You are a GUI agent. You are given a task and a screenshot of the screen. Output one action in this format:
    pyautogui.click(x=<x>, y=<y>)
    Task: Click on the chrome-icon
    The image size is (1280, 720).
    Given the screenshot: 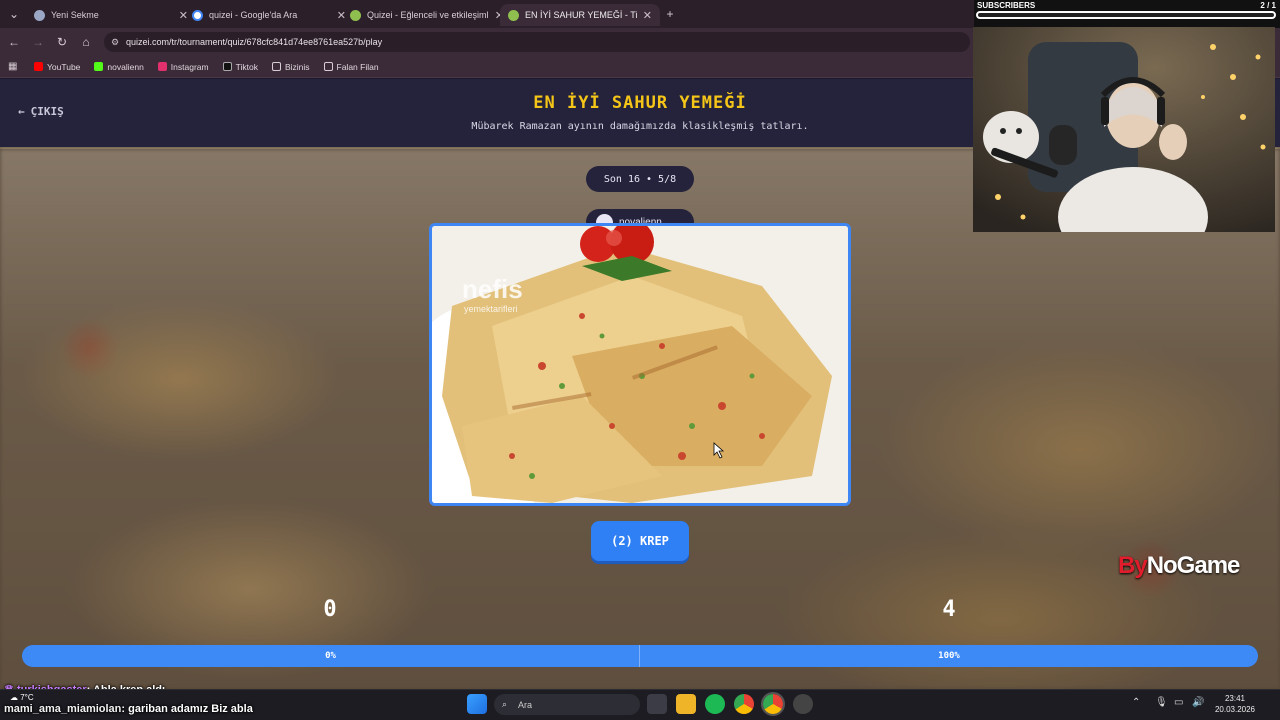 What is the action you would take?
    pyautogui.click(x=744, y=704)
    